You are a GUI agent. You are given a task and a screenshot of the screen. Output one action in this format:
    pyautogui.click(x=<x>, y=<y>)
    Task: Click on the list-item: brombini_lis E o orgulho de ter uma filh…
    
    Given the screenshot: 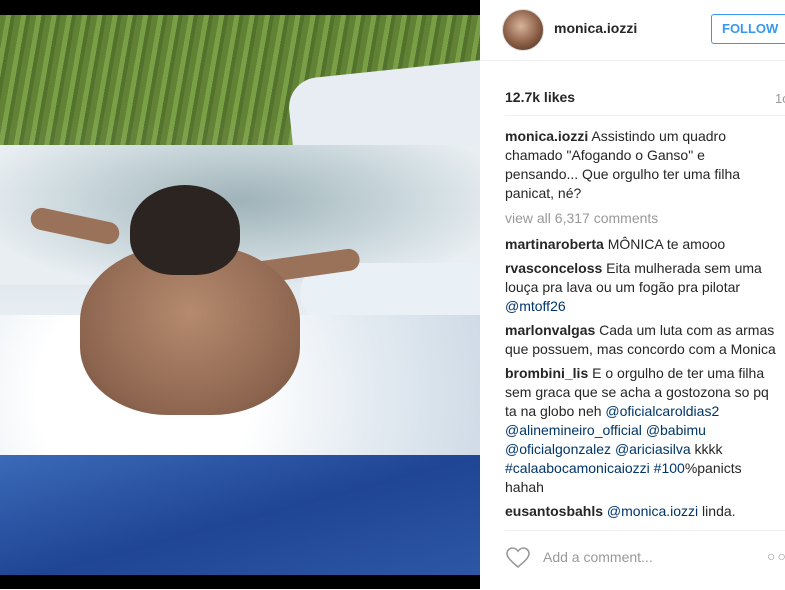 What is the action you would take?
    pyautogui.click(x=641, y=430)
    